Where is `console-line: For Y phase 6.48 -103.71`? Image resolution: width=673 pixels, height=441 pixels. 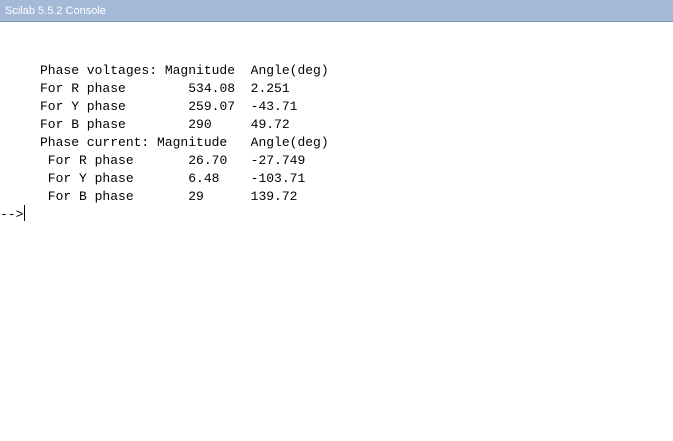 console-line: For Y phase 6.48 -103.71 is located at coordinates (173, 178).